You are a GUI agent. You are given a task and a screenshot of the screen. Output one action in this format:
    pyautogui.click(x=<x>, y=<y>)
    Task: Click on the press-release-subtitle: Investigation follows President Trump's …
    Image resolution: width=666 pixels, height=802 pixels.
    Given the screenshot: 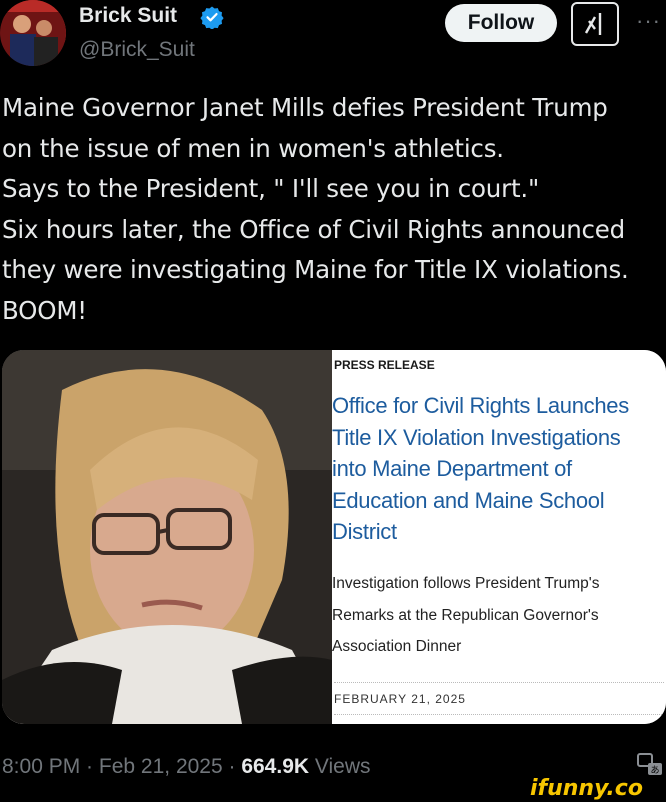 What is the action you would take?
    pyautogui.click(x=466, y=615)
    